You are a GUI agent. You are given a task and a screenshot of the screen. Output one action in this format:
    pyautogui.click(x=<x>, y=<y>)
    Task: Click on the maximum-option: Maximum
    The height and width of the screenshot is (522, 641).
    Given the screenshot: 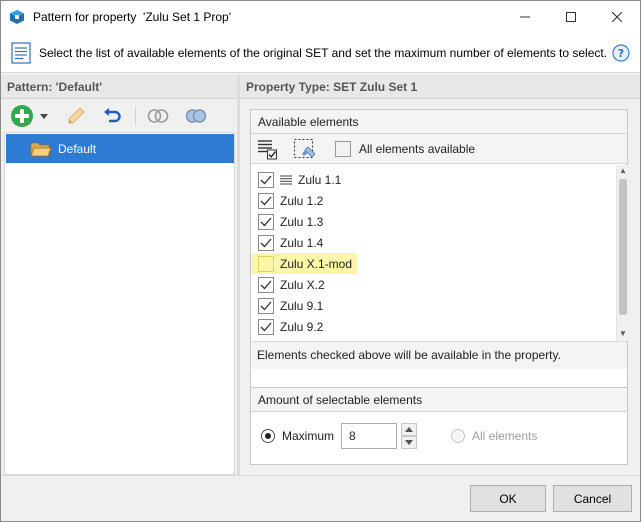 What is the action you would take?
    pyautogui.click(x=297, y=436)
    